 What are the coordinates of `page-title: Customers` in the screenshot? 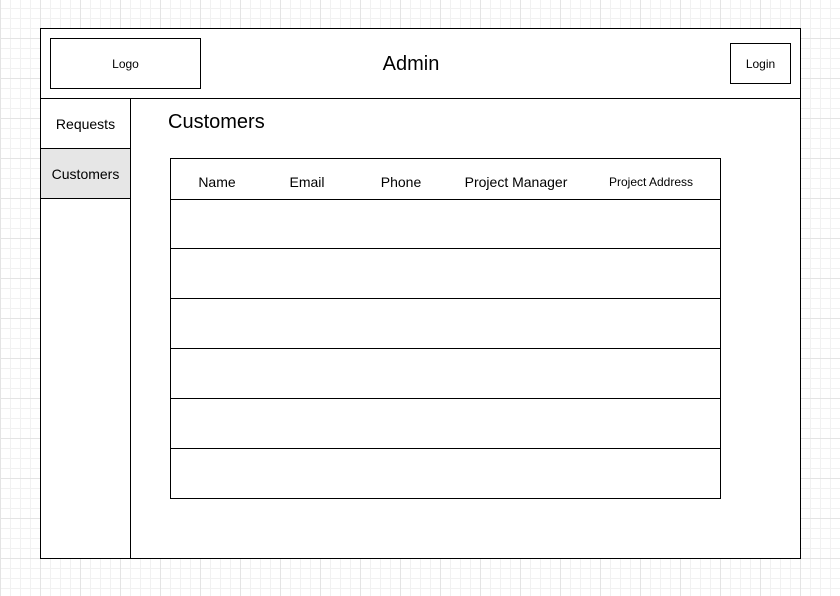 It's located at (216, 122).